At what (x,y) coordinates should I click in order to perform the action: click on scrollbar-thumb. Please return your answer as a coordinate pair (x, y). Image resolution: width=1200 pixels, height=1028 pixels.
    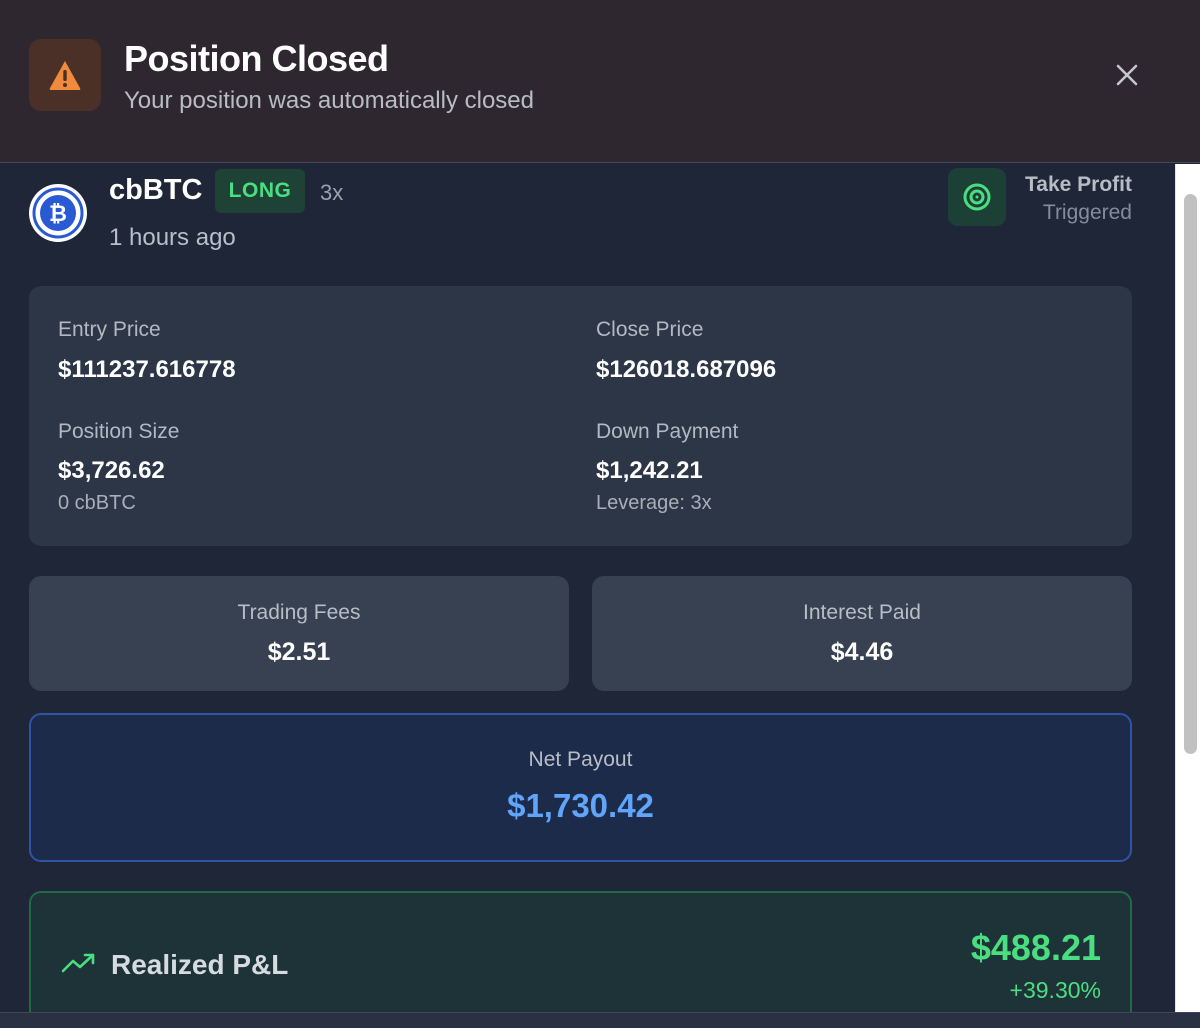
    Looking at the image, I should click on (1190, 474).